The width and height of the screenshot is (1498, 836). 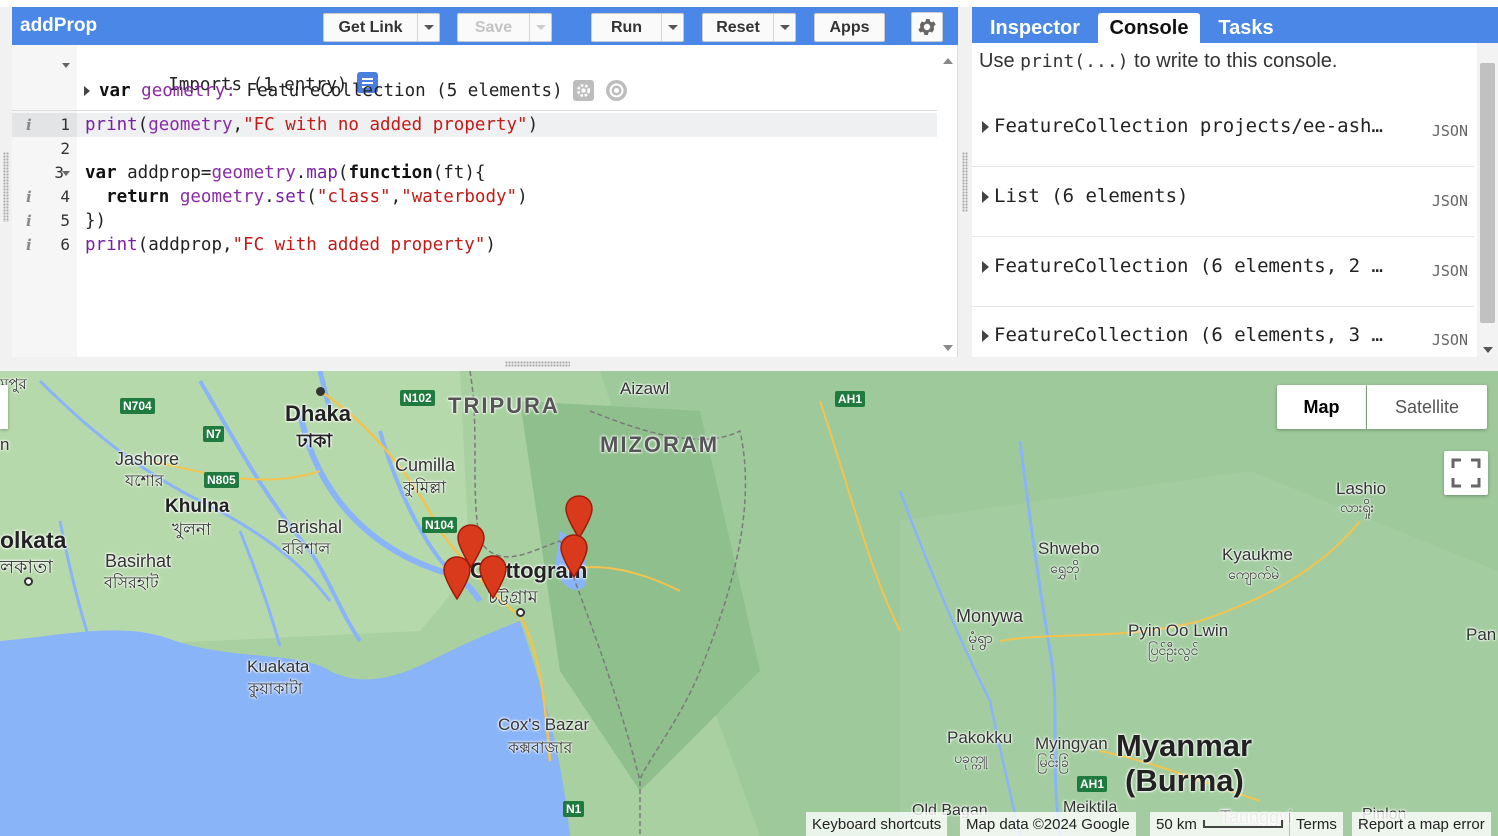 I want to click on imports-fold-icon, so click(x=66, y=65).